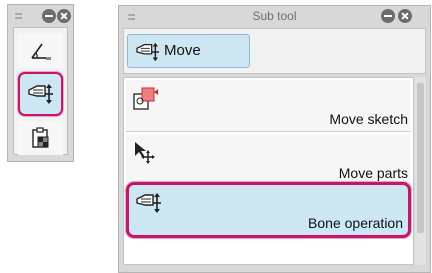 This screenshot has height=273, width=432. Describe the element at coordinates (268, 160) in the screenshot. I see `subtool-item-move-parts: Move parts` at that location.